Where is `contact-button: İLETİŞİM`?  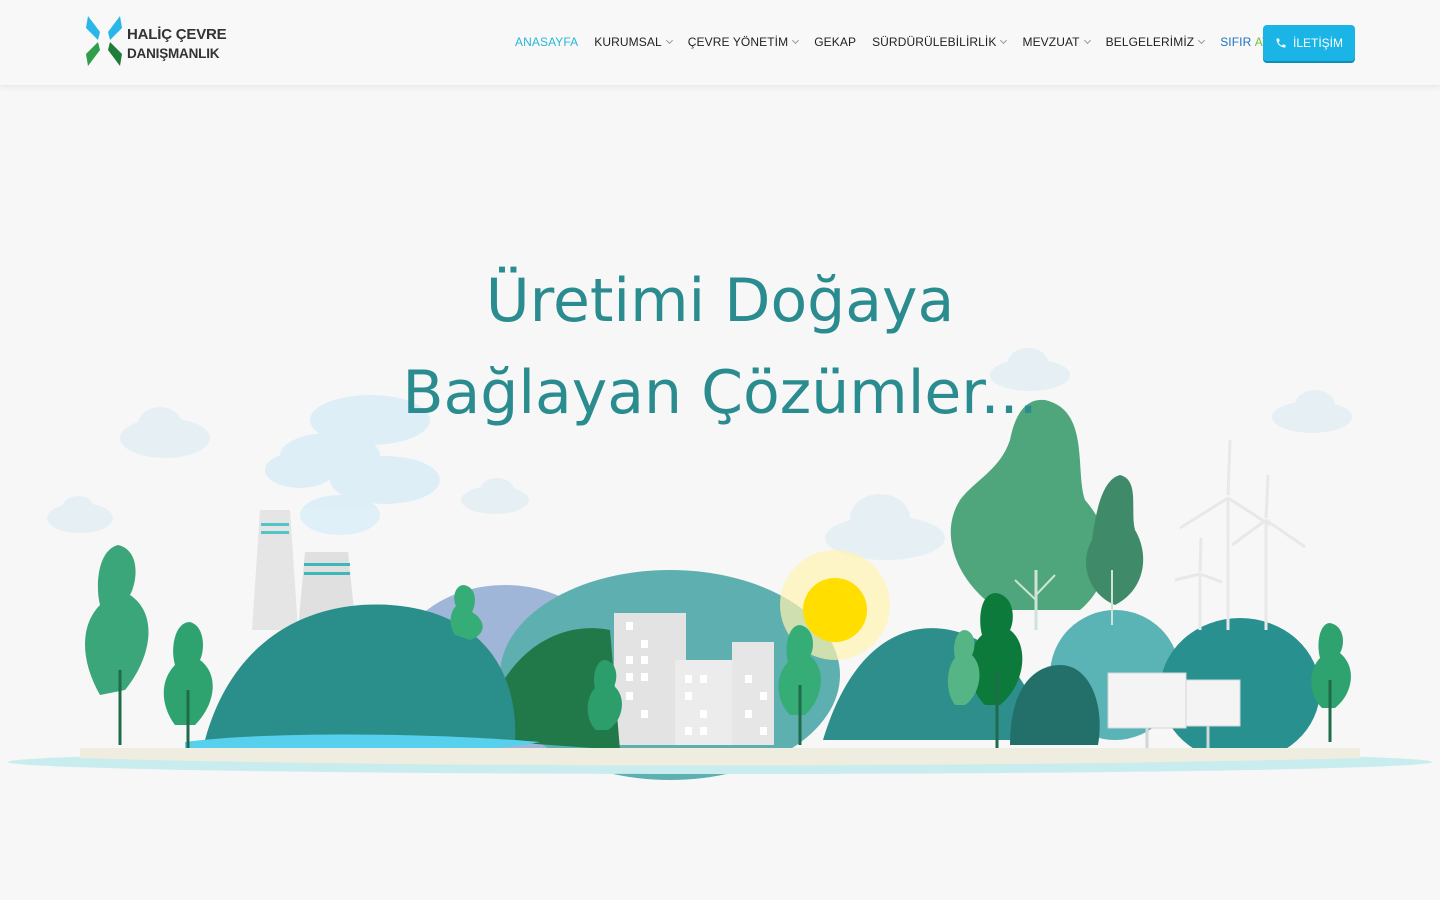
contact-button: İLETİŞİM is located at coordinates (1309, 43).